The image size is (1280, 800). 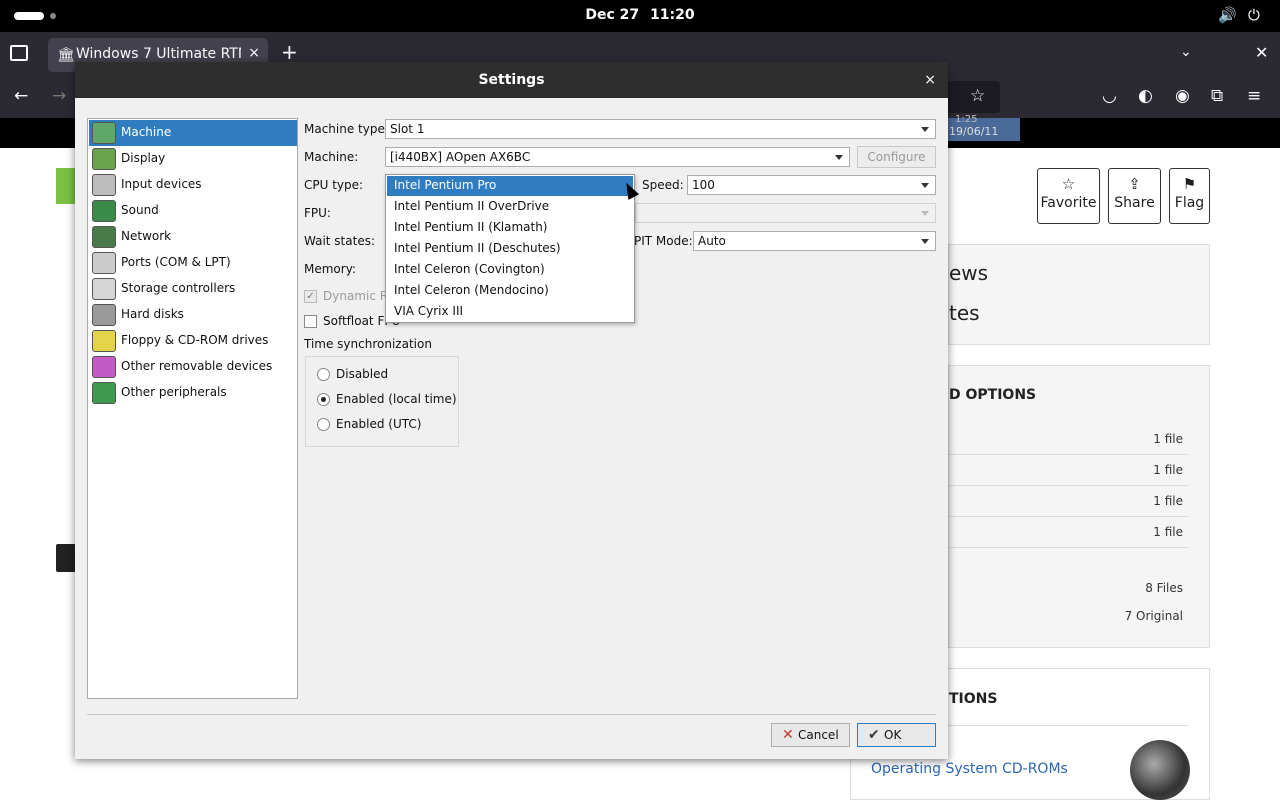 What do you see at coordinates (310, 296) in the screenshot?
I see `dynamic-recompiler-checkbox: ✓` at bounding box center [310, 296].